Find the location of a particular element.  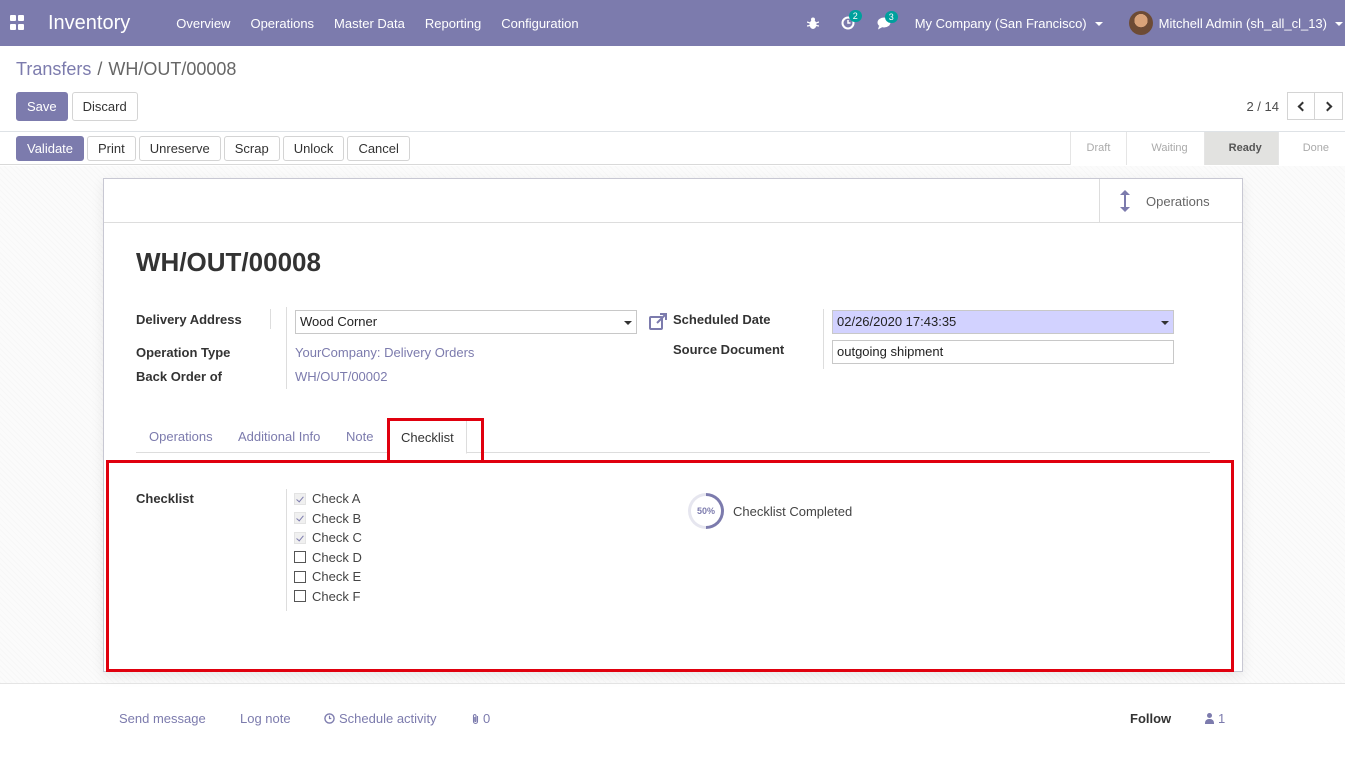

chevron-right-icon is located at coordinates (1327, 106).